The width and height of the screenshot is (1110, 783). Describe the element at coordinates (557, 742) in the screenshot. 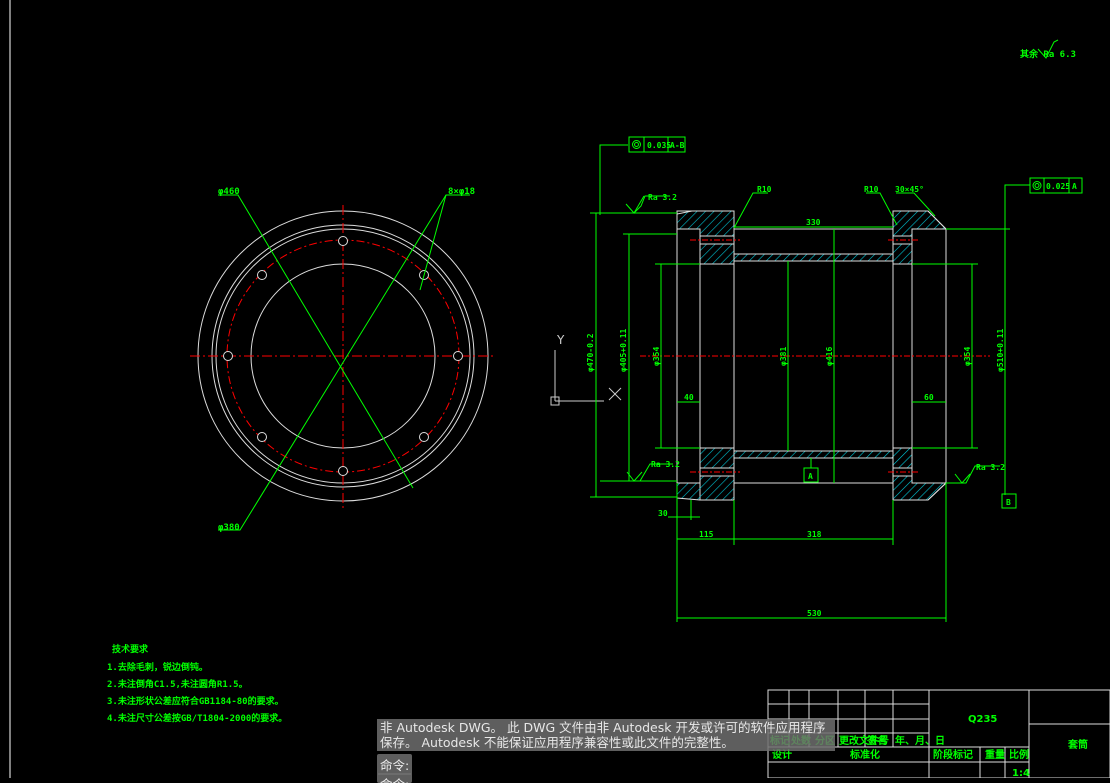

I see `warning-line: 保存。 Autodesk 不能保证应用程序兼容性或此文件的完整性。` at that location.